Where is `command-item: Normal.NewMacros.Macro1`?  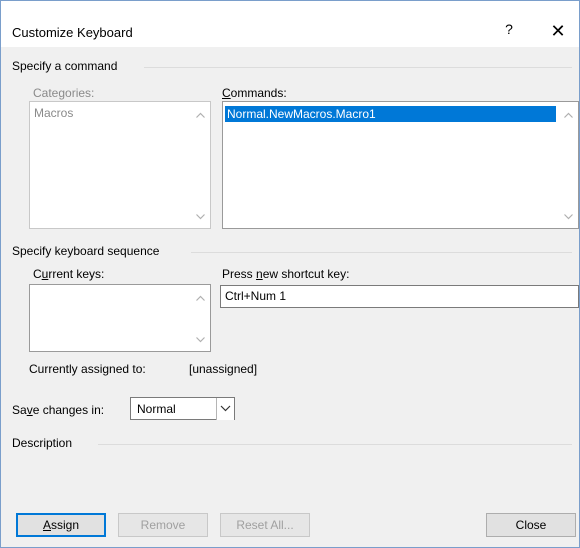 command-item: Normal.NewMacros.Macro1 is located at coordinates (390, 114).